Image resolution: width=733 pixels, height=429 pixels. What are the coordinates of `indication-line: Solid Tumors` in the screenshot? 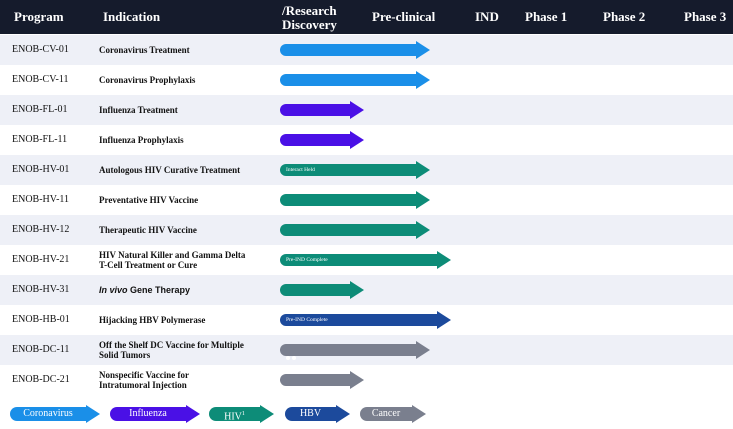 It's located at (125, 355).